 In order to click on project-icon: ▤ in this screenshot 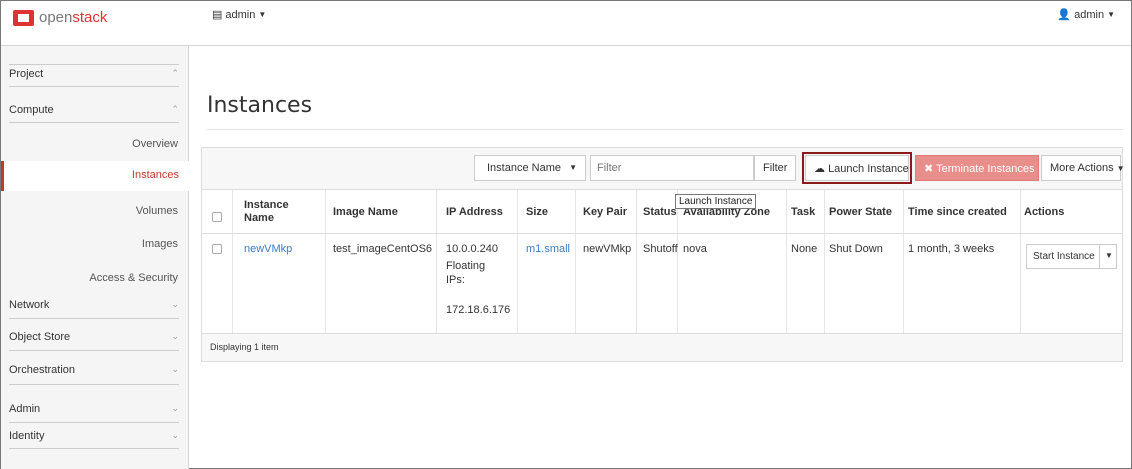, I will do `click(217, 15)`.